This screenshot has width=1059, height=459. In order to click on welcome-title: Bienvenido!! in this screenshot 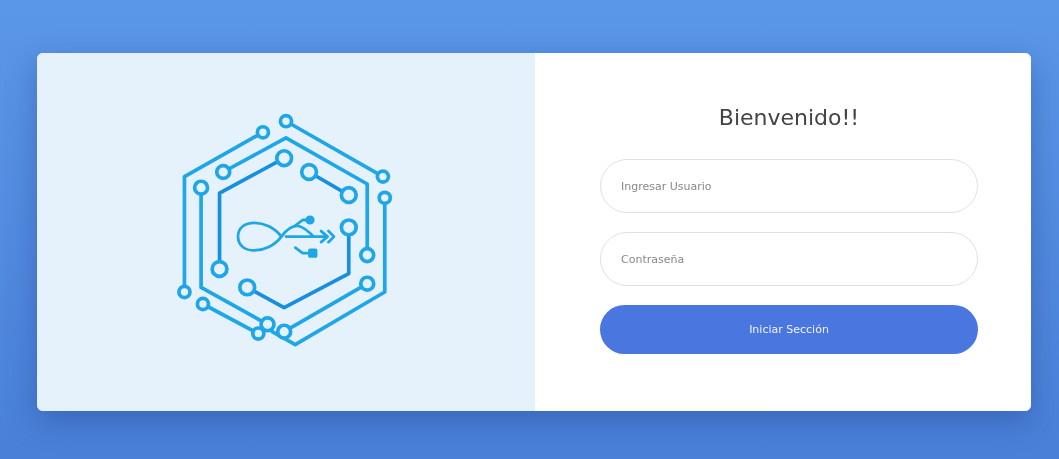, I will do `click(789, 118)`.